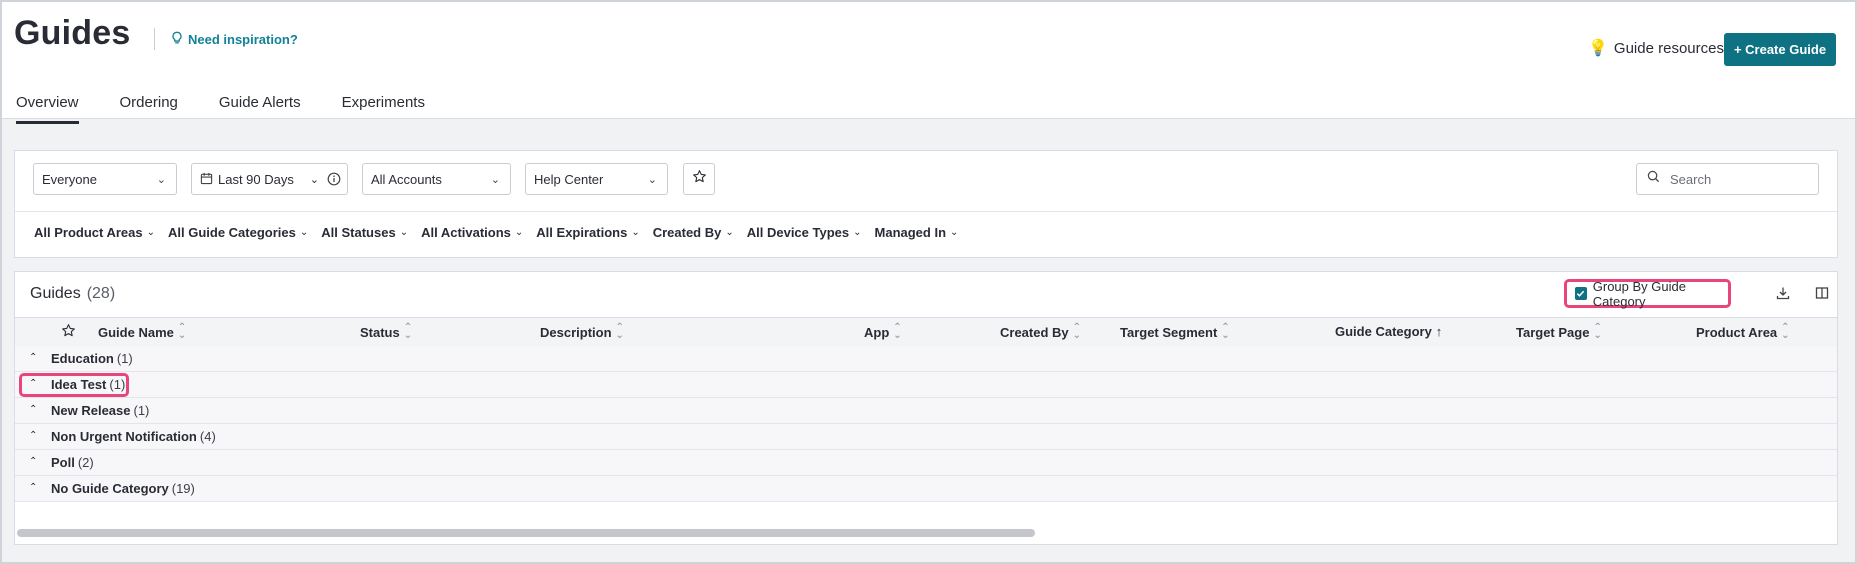 This screenshot has width=1857, height=564. Describe the element at coordinates (1553, 332) in the screenshot. I see `column-label: Target Page` at that location.